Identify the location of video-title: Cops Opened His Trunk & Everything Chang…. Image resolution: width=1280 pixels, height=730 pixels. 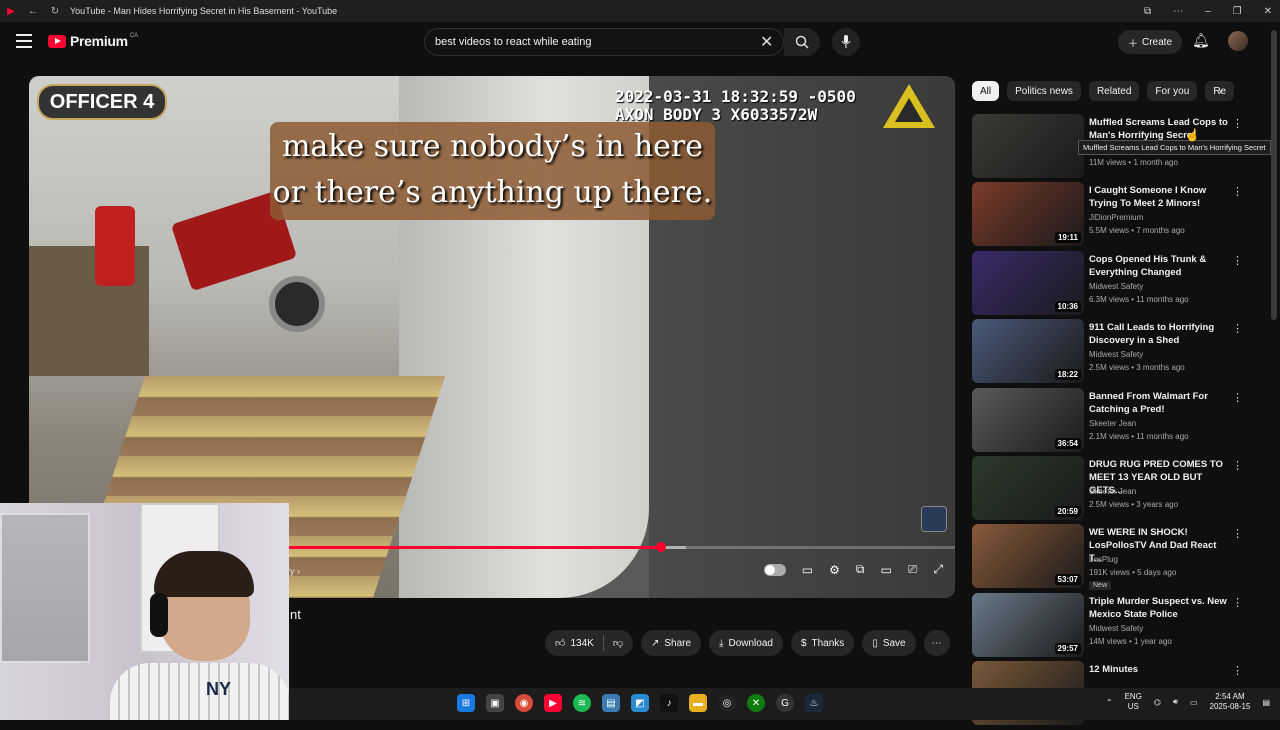
(1159, 266).